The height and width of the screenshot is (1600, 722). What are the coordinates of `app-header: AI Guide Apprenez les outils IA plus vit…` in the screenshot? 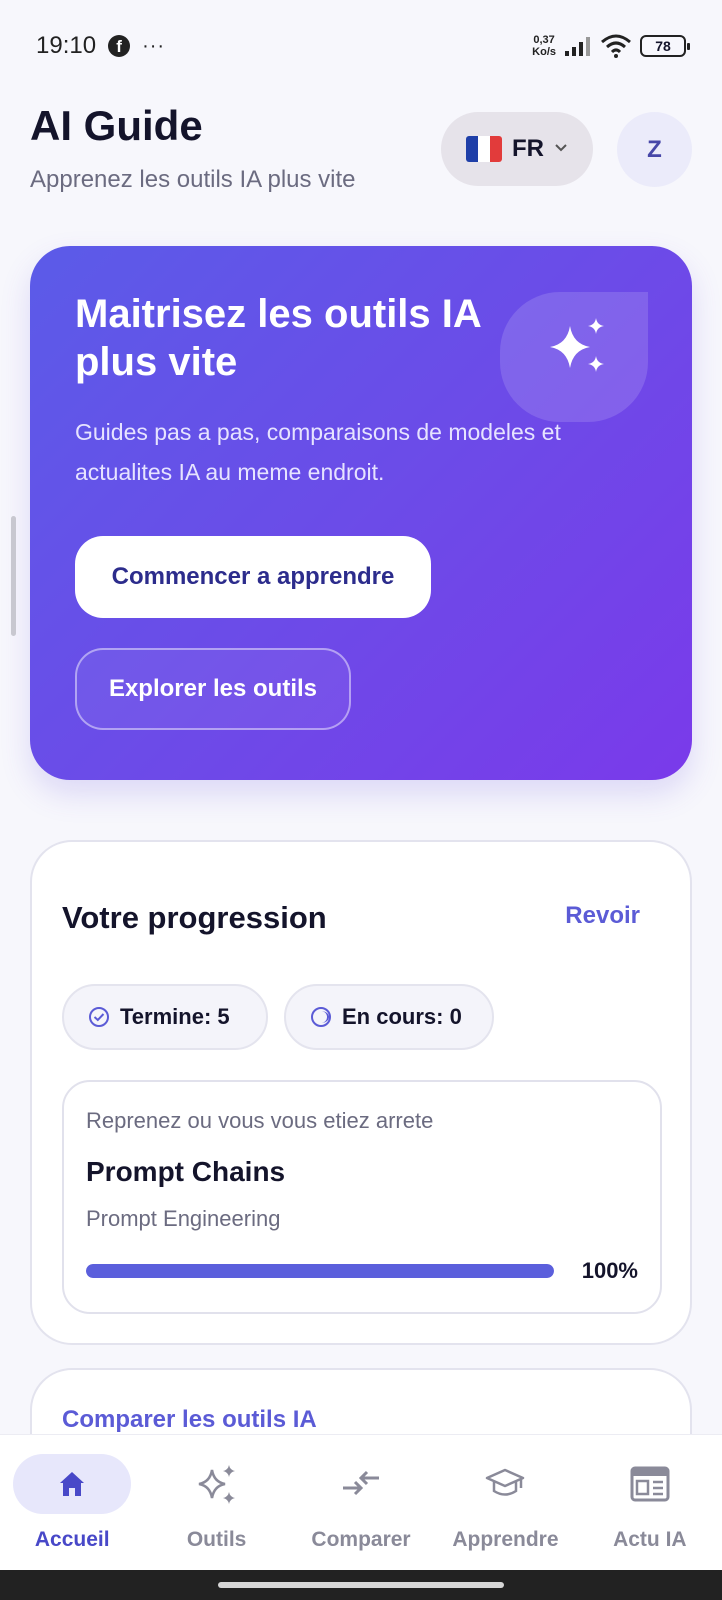 It's located at (361, 152).